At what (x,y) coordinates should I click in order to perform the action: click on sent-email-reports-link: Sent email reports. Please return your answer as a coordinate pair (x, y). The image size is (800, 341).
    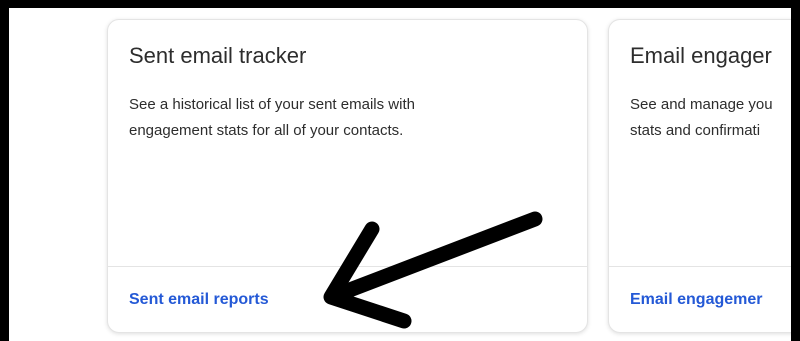
    Looking at the image, I should click on (199, 300).